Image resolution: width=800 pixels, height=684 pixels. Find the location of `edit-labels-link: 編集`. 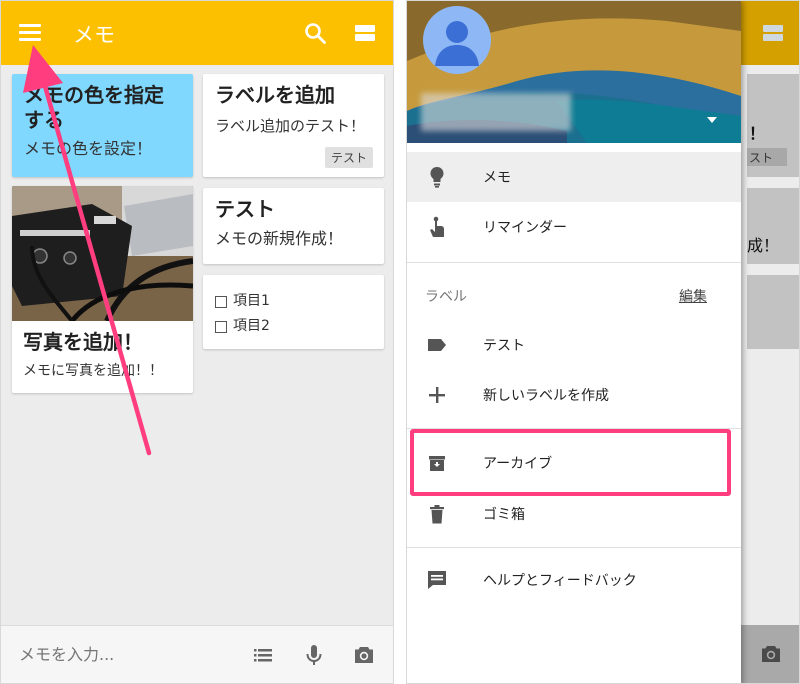

edit-labels-link: 編集 is located at coordinates (693, 296).